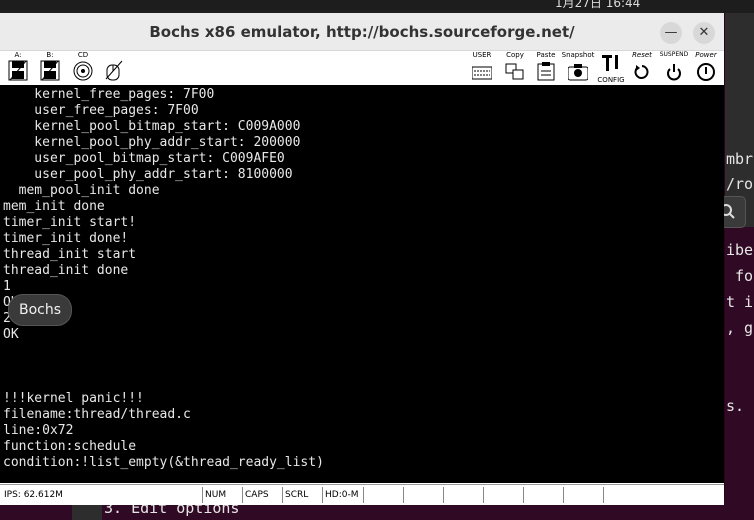  I want to click on console-line: !!!kernel panic!!!, so click(73, 398).